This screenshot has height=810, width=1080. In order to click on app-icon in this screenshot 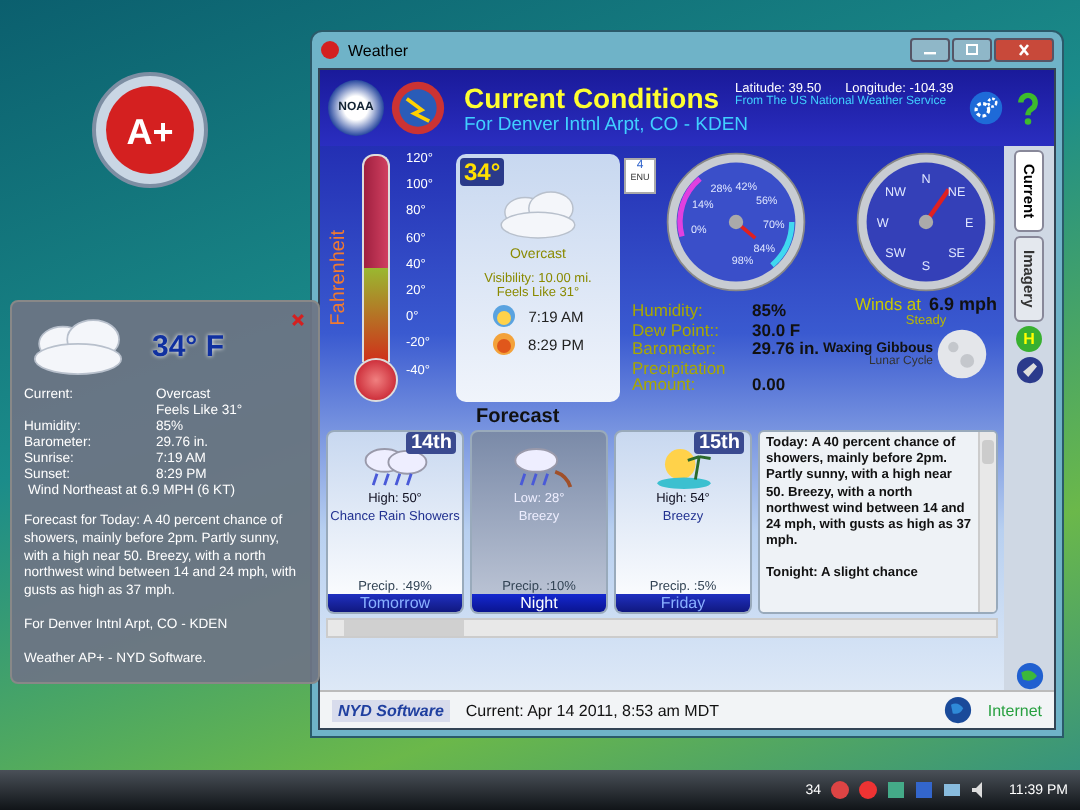, I will do `click(330, 50)`.